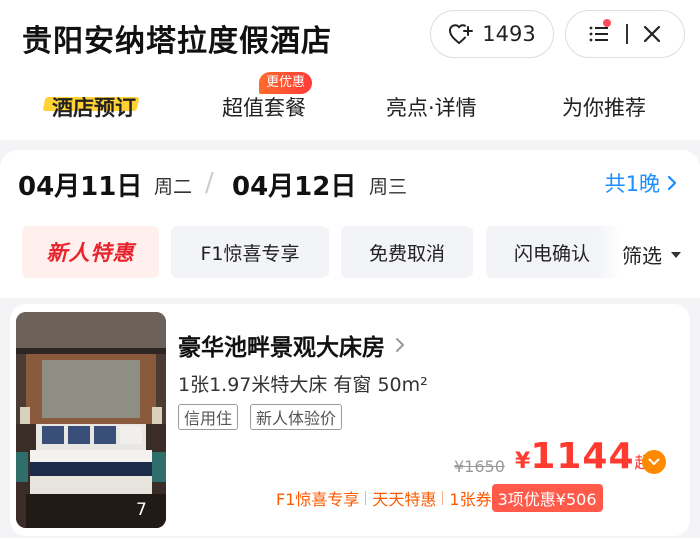  What do you see at coordinates (286, 83) in the screenshot?
I see `package-promo-badge: 更优惠` at bounding box center [286, 83].